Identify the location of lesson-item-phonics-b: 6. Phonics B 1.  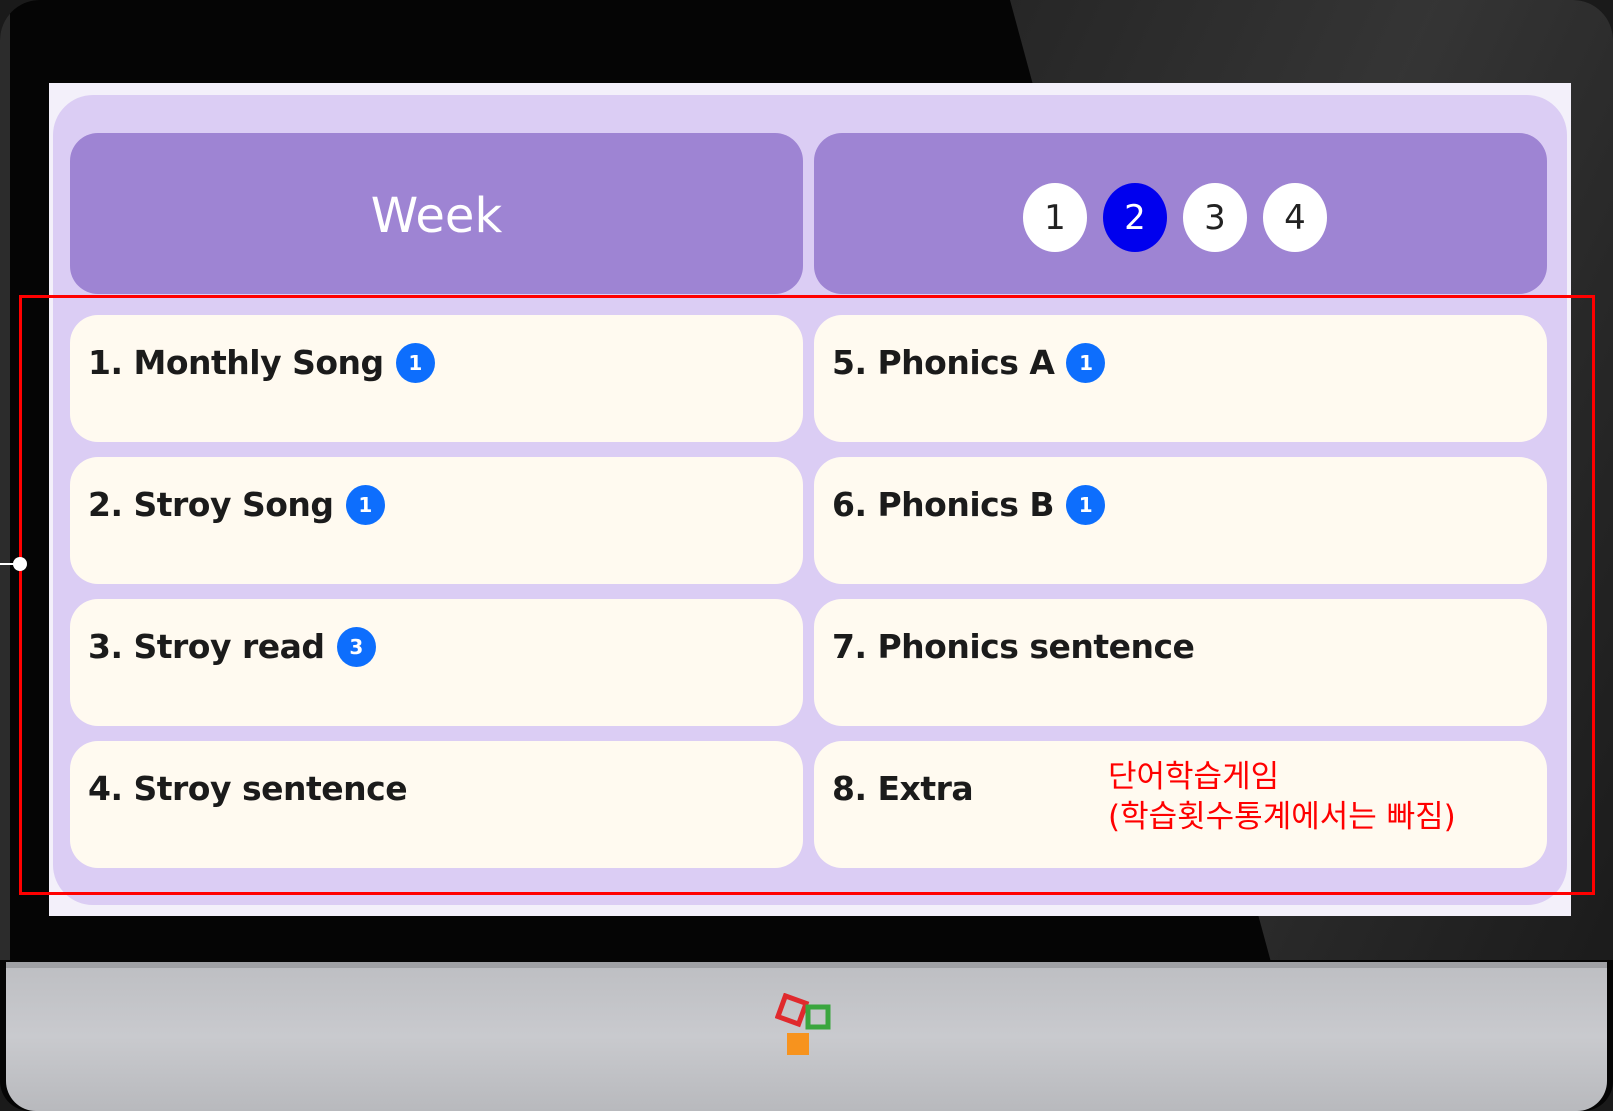
(1180, 520).